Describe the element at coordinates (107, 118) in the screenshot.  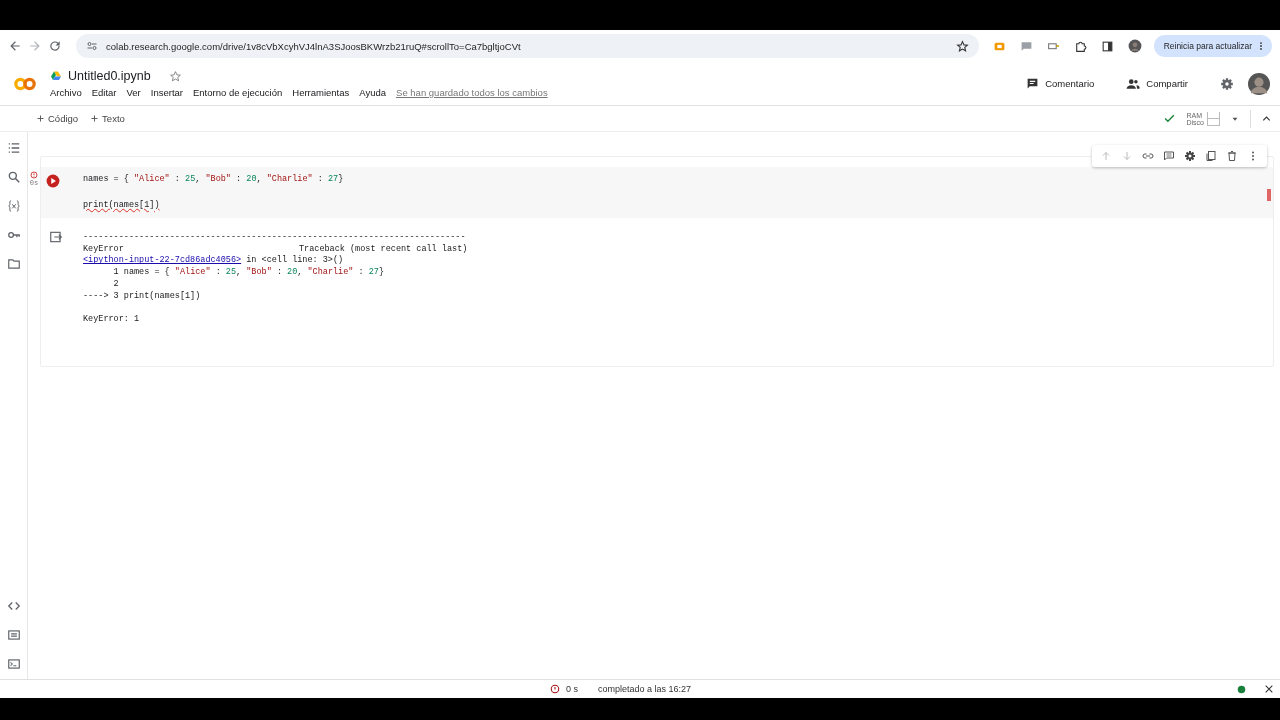
I see `add-cell-button: Texto` at that location.